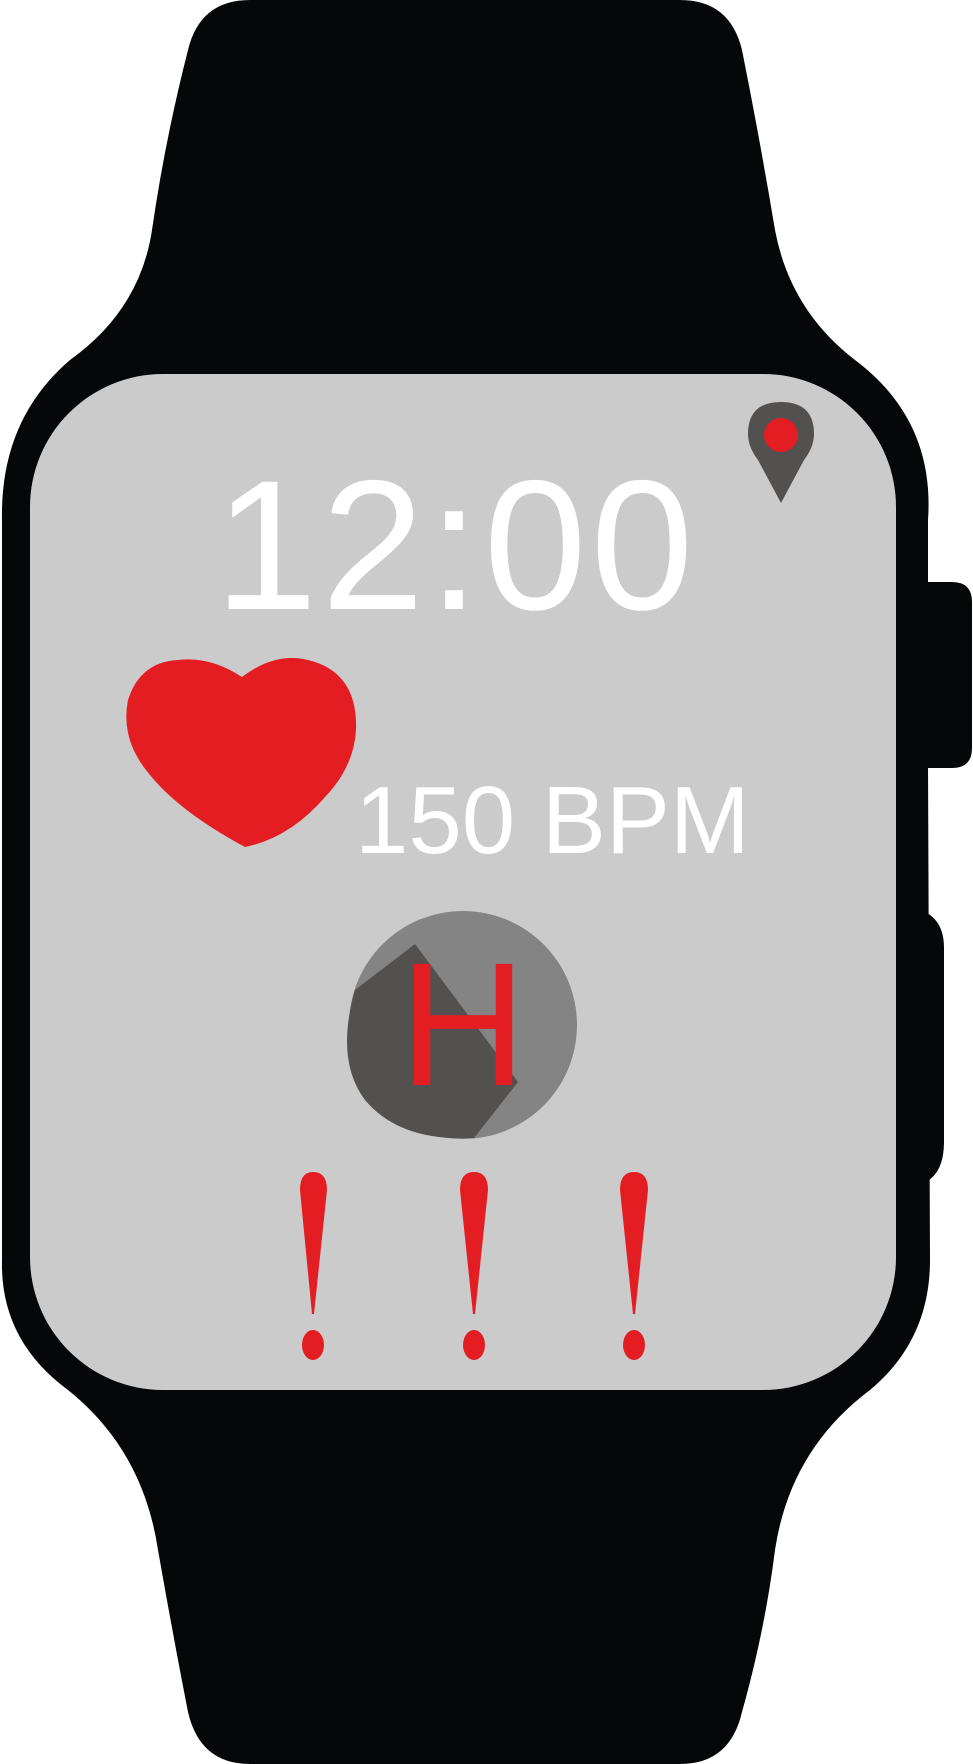 The image size is (973, 1764). Describe the element at coordinates (462, 1025) in the screenshot. I see `hospital-letter: H` at that location.